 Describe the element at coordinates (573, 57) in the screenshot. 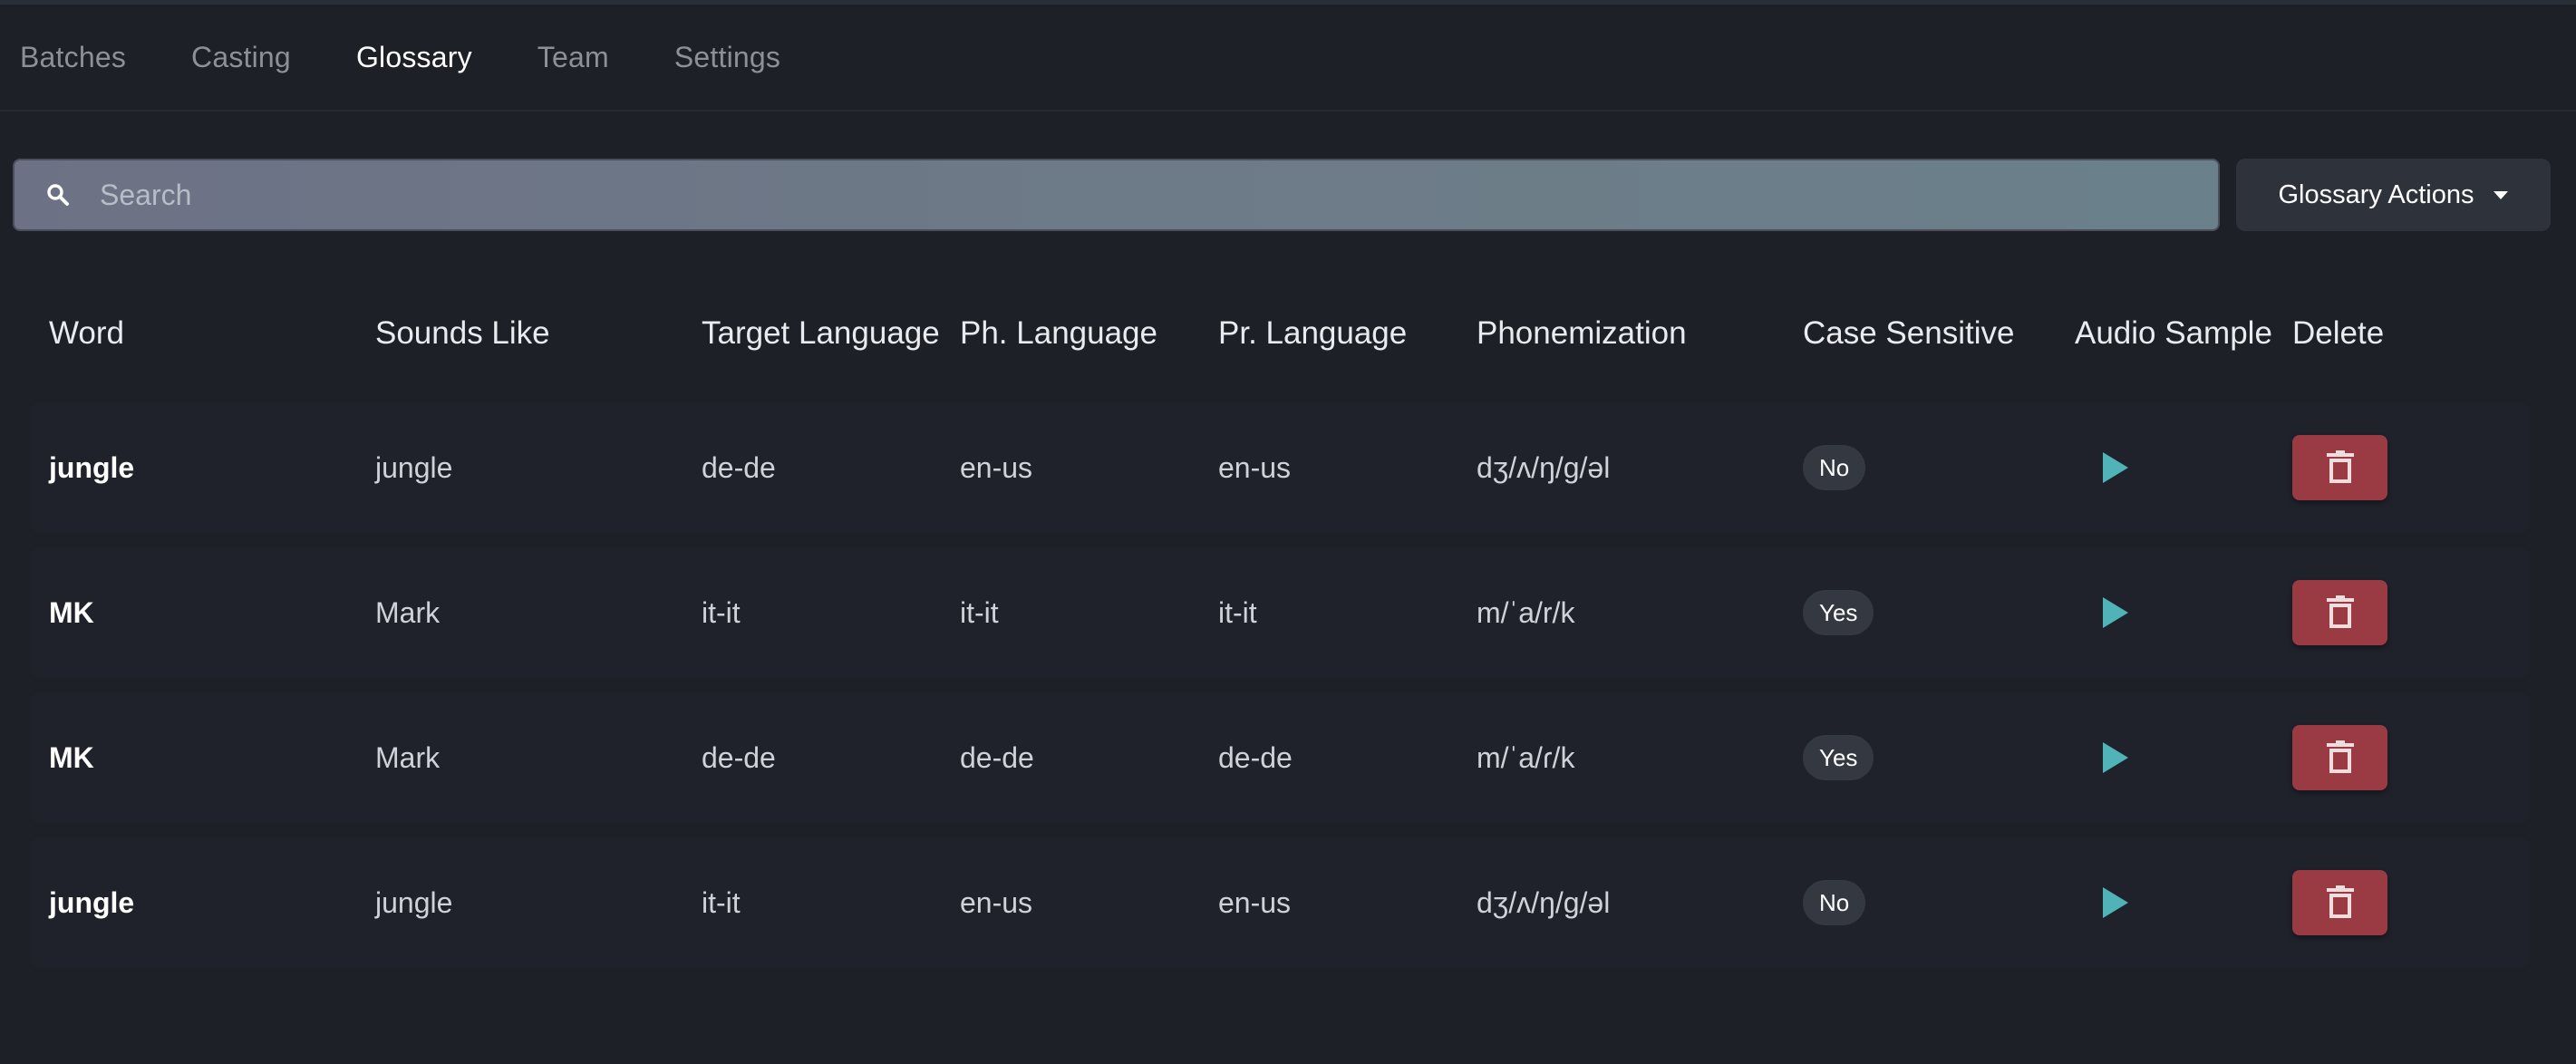

I see `tab-team: Team` at that location.